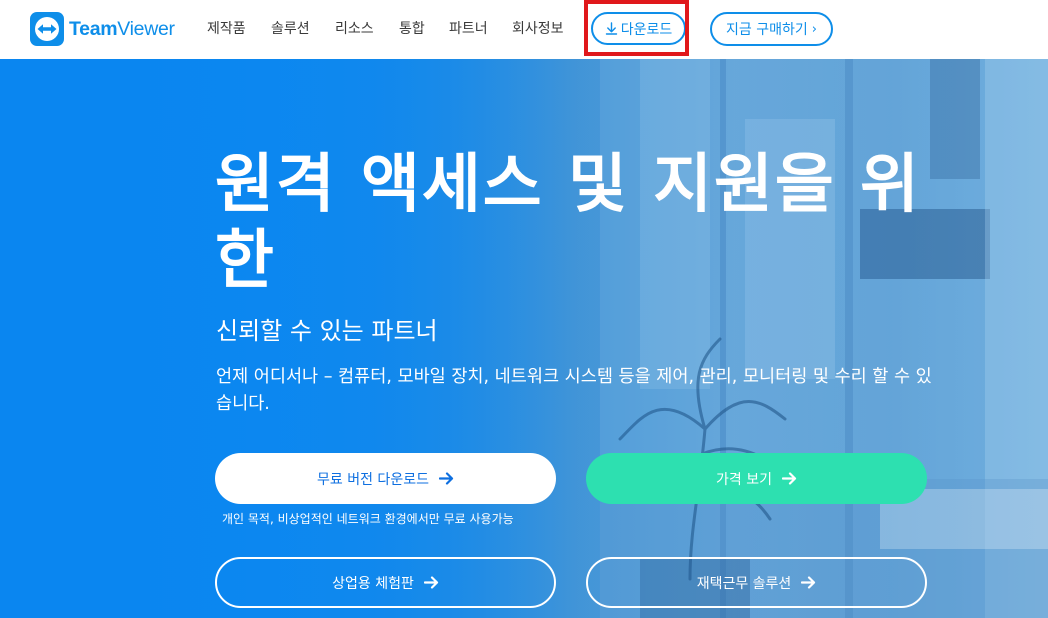  What do you see at coordinates (538, 29) in the screenshot?
I see `nav-item-company: 회사정보` at bounding box center [538, 29].